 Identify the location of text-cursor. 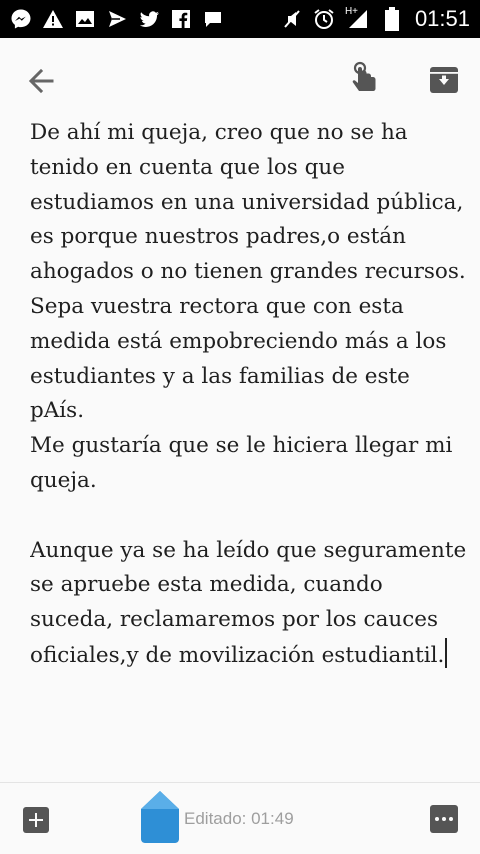
(446, 652).